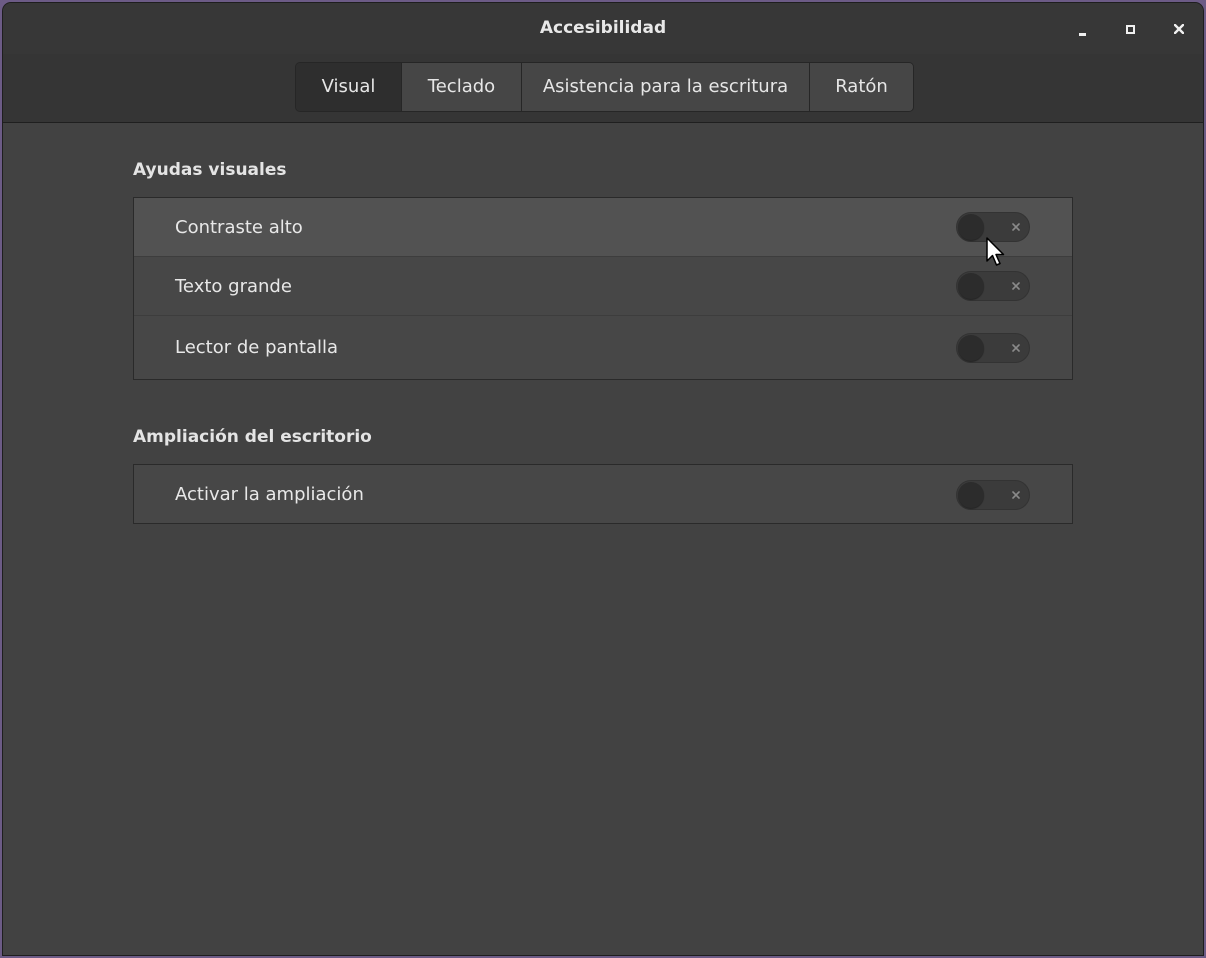 The image size is (1206, 958). What do you see at coordinates (461, 87) in the screenshot?
I see `tab-teclado: Teclado` at bounding box center [461, 87].